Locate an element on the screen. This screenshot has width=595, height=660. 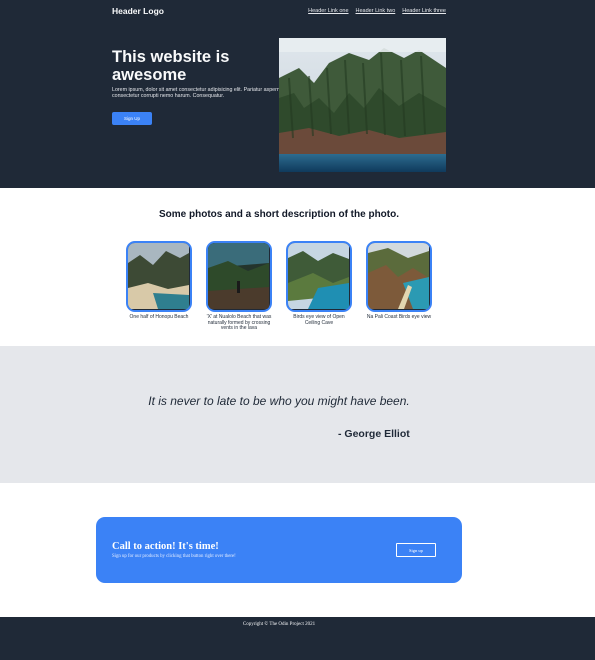
footer: Copyright © The Odin Project 2021 is located at coordinates (297, 638).